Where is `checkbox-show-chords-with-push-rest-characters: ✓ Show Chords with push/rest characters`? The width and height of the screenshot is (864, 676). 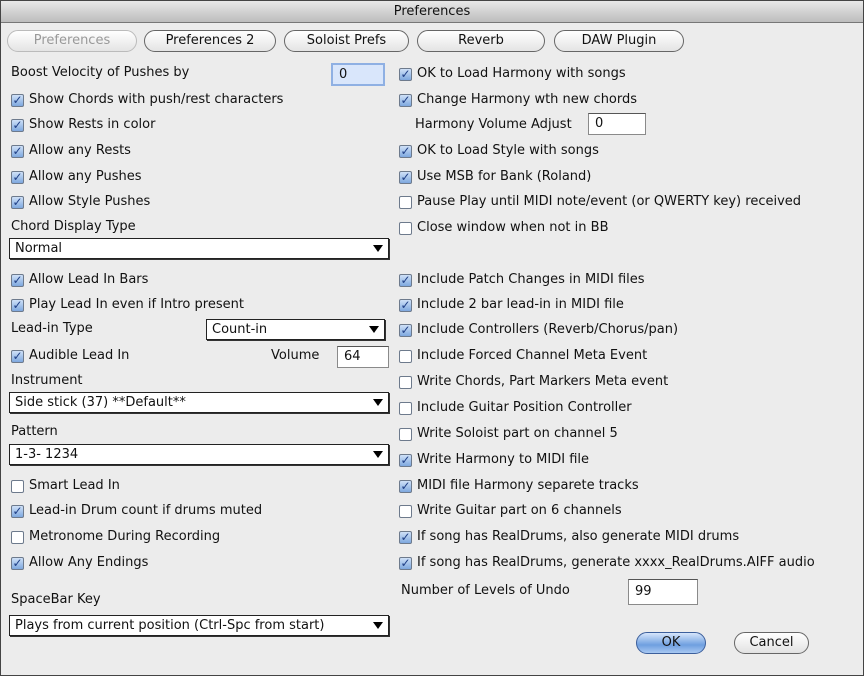
checkbox-show-chords-with-push-rest-characters: ✓ Show Chords with push/rest characters is located at coordinates (147, 100).